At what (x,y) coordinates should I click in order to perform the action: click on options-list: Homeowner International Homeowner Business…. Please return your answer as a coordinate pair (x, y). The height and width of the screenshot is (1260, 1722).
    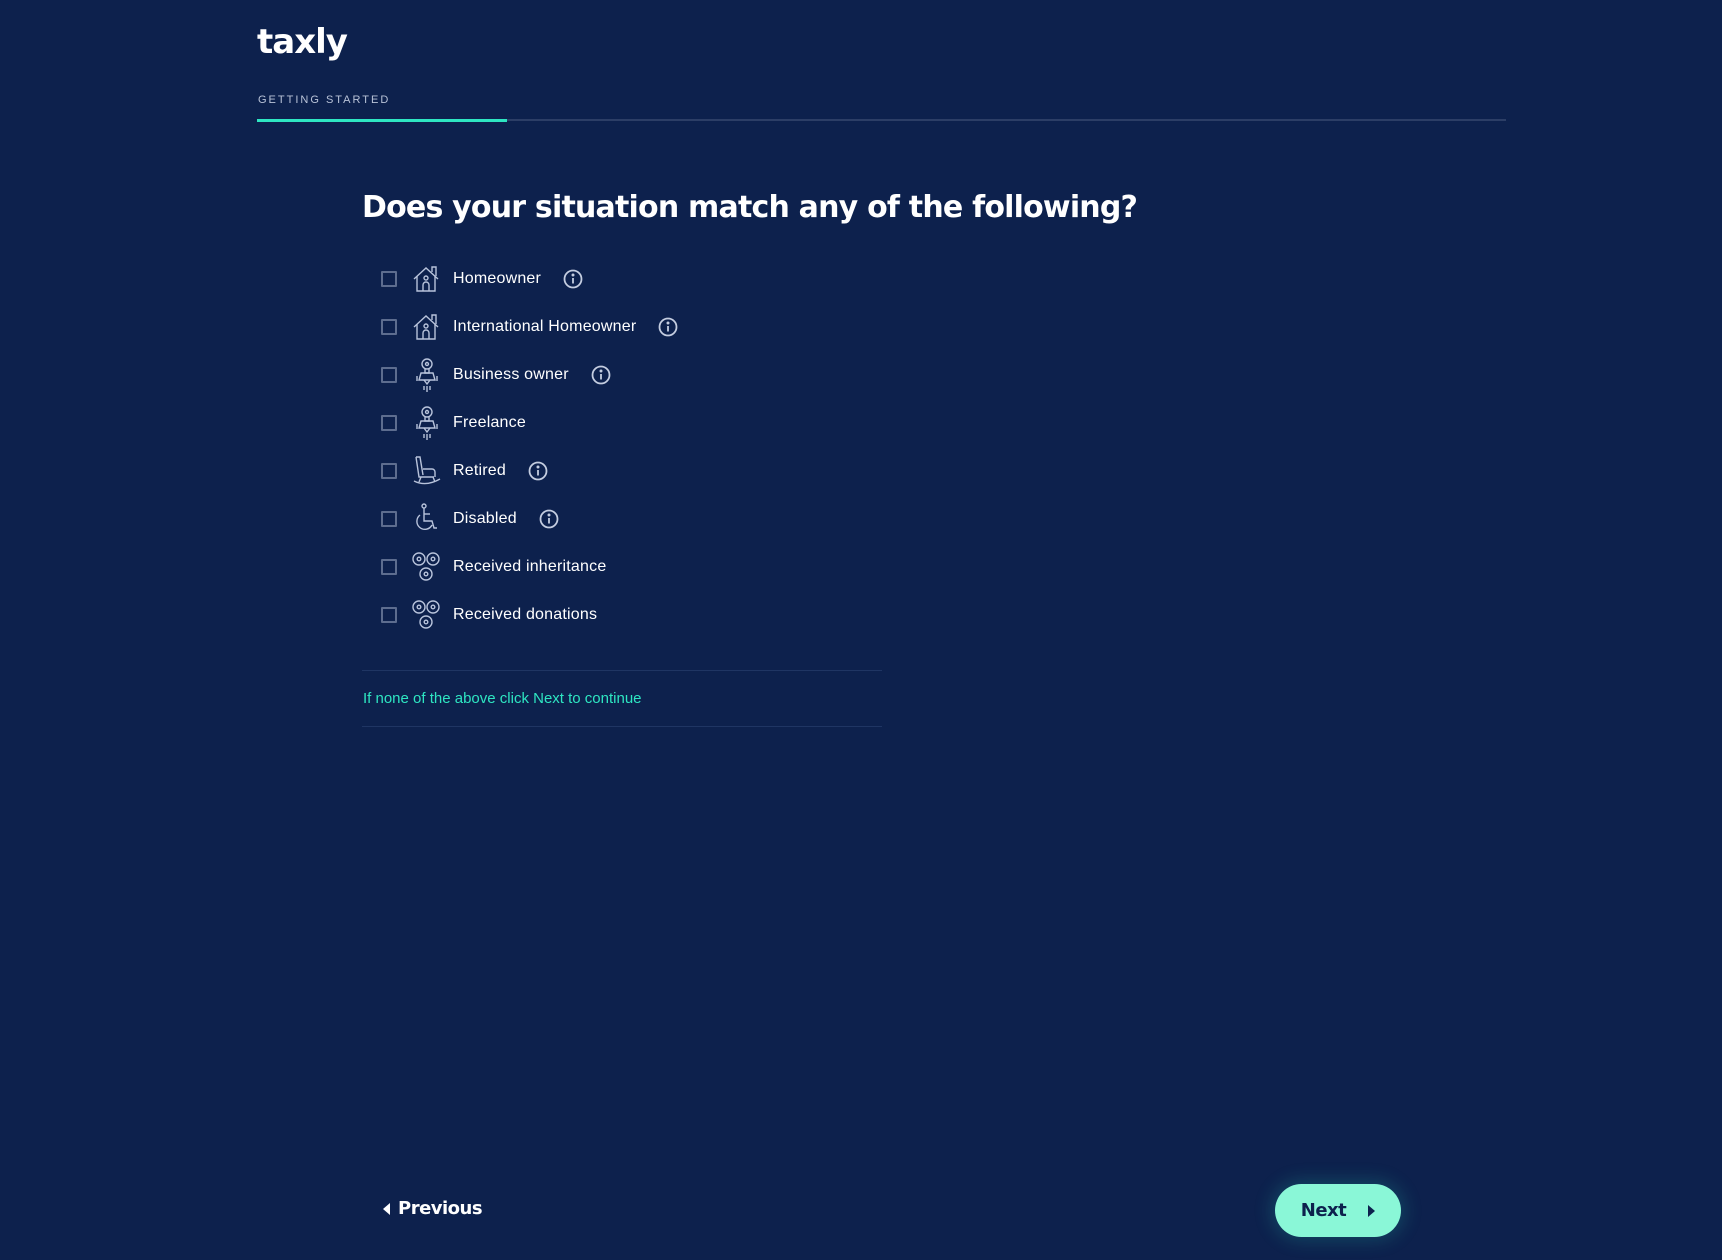
    Looking at the image, I should click on (529, 447).